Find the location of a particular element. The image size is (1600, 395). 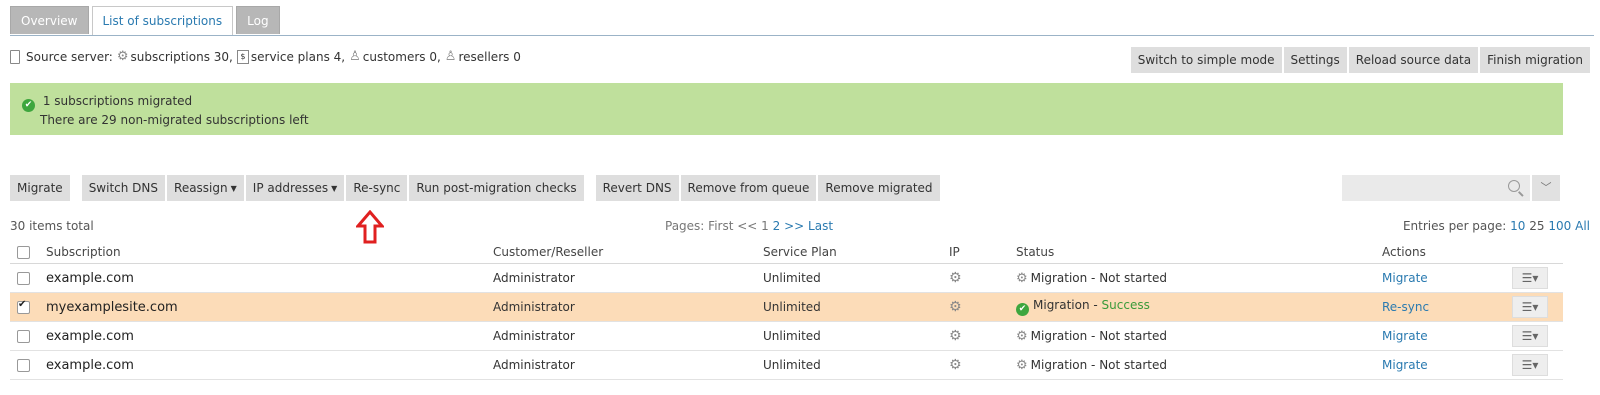

customer-column-header: Customer/Reseller is located at coordinates (628, 252).